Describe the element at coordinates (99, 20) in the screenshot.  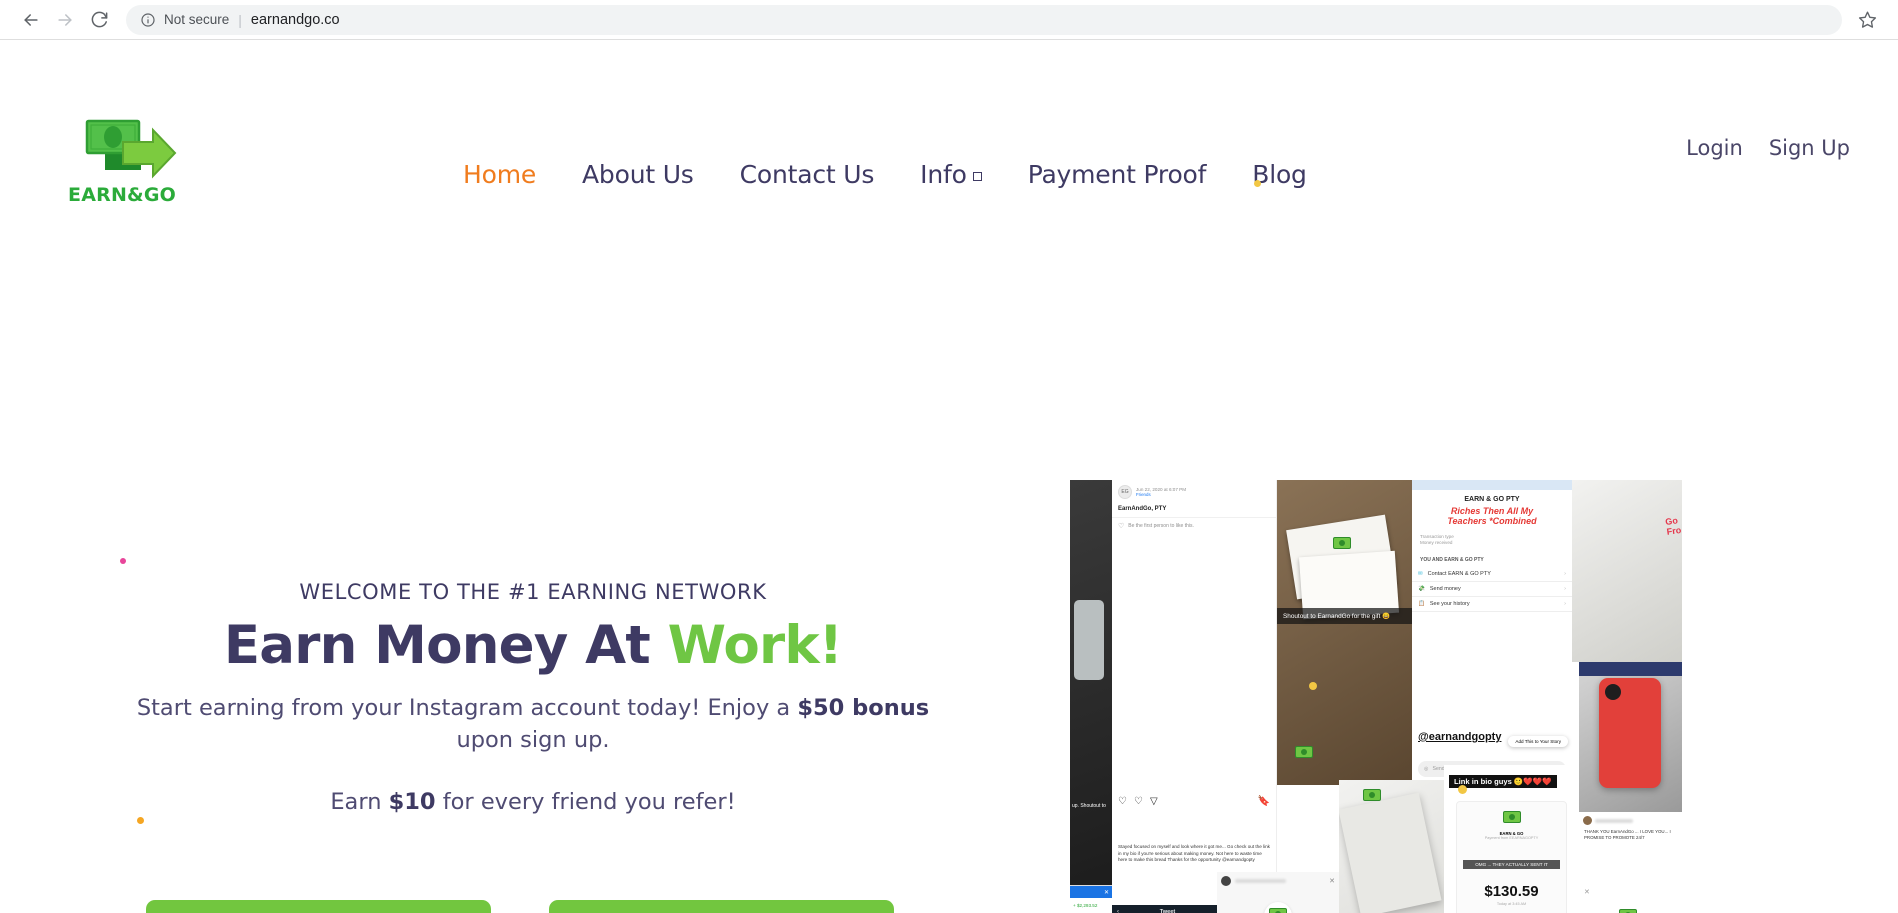
I see `reload-button` at that location.